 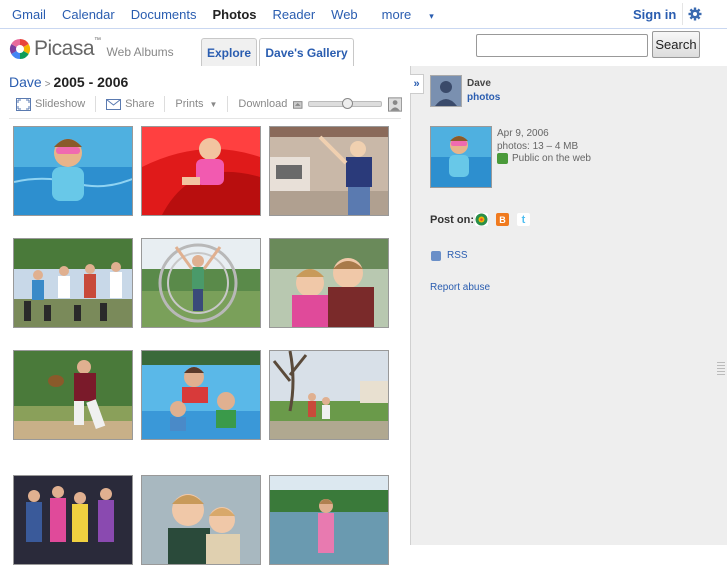 I want to click on post-on-label: Post on:, so click(x=452, y=220).